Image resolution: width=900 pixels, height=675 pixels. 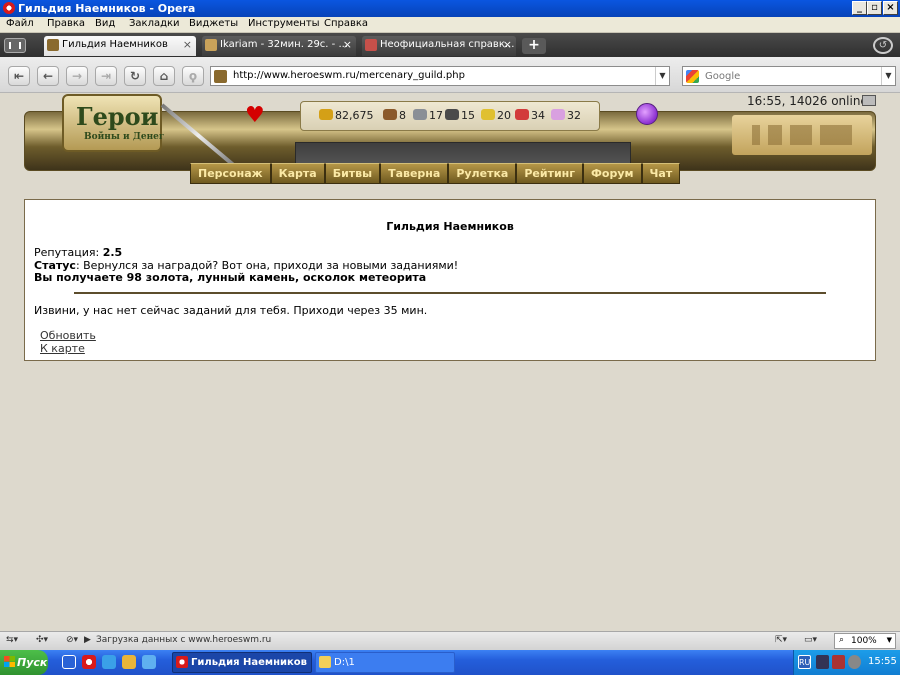 What do you see at coordinates (534, 46) in the screenshot?
I see `new-tab-button: +` at bounding box center [534, 46].